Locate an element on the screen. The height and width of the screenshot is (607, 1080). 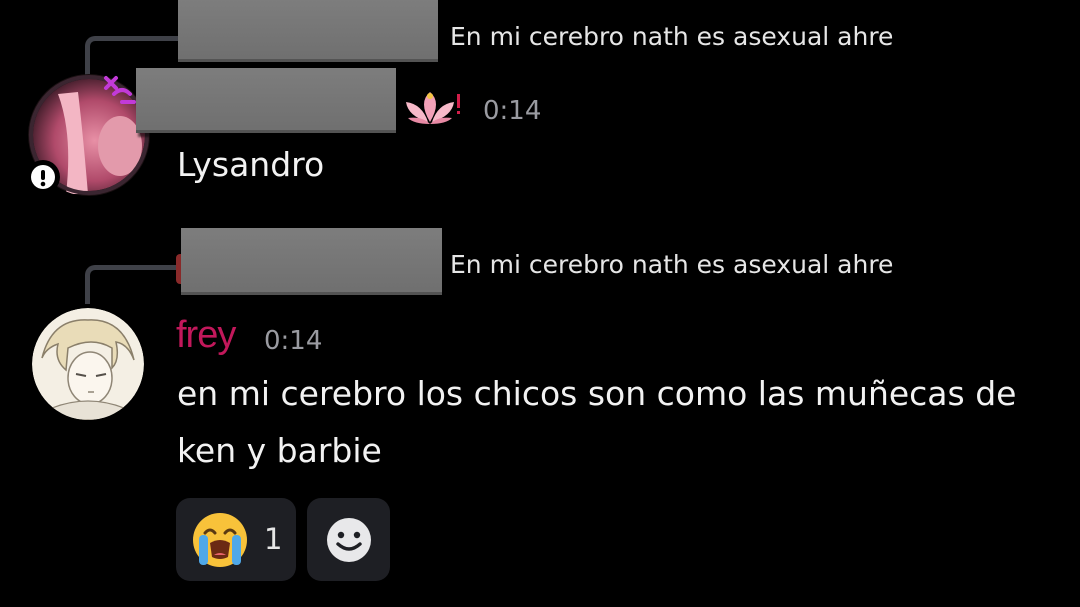
author-name: frey is located at coordinates (206, 335).